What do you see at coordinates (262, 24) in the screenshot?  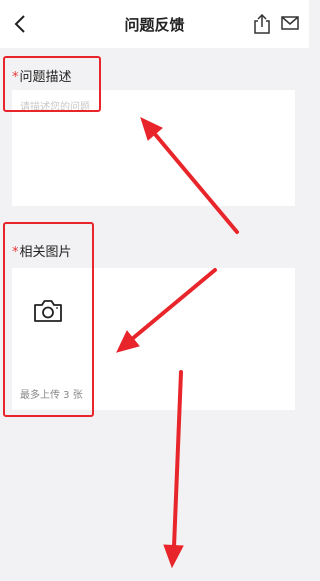 I see `share-icon` at bounding box center [262, 24].